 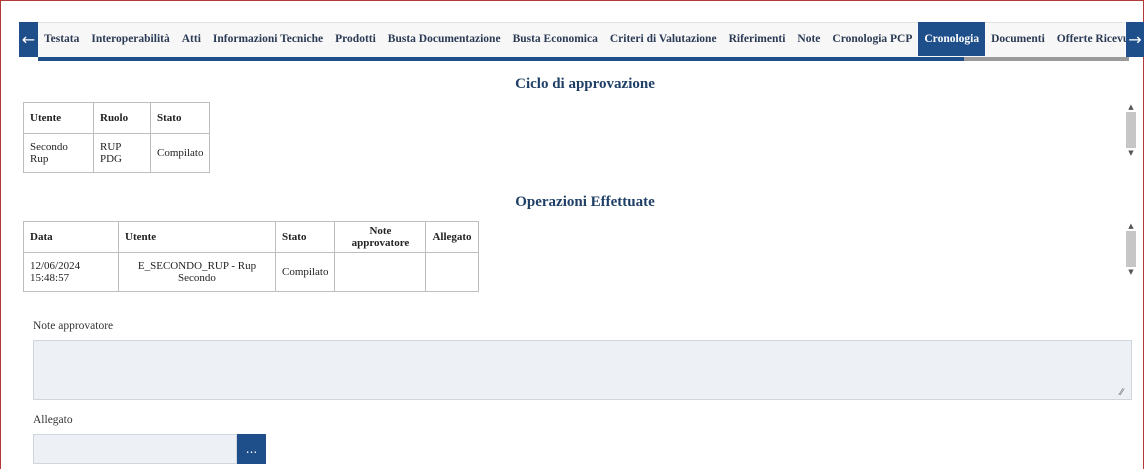 What do you see at coordinates (191, 39) in the screenshot?
I see `tab-atti: Atti` at bounding box center [191, 39].